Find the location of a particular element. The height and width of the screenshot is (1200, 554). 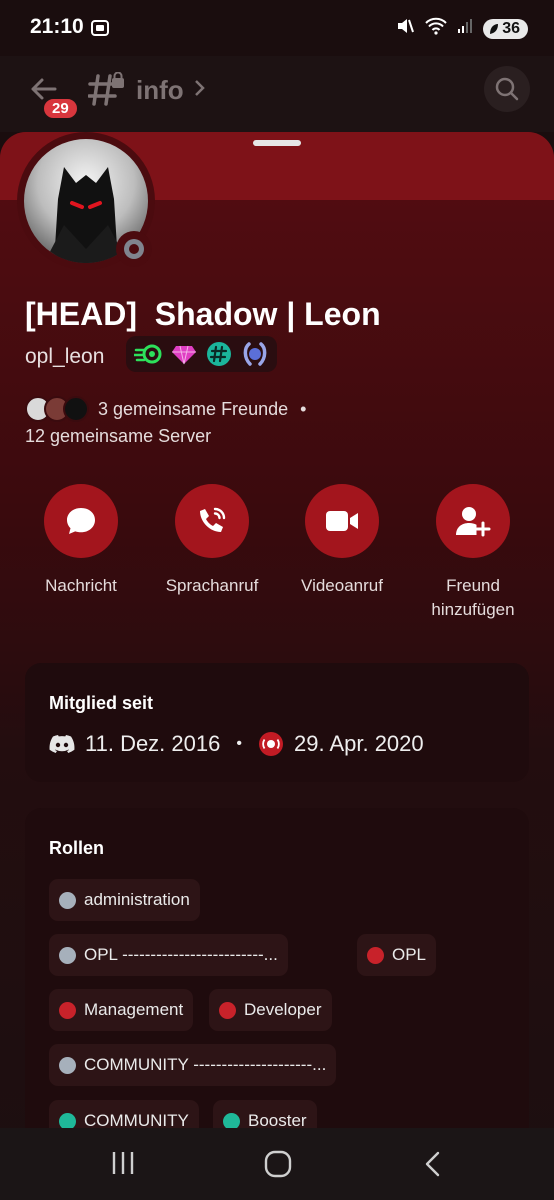

video-camera-icon is located at coordinates (342, 521).